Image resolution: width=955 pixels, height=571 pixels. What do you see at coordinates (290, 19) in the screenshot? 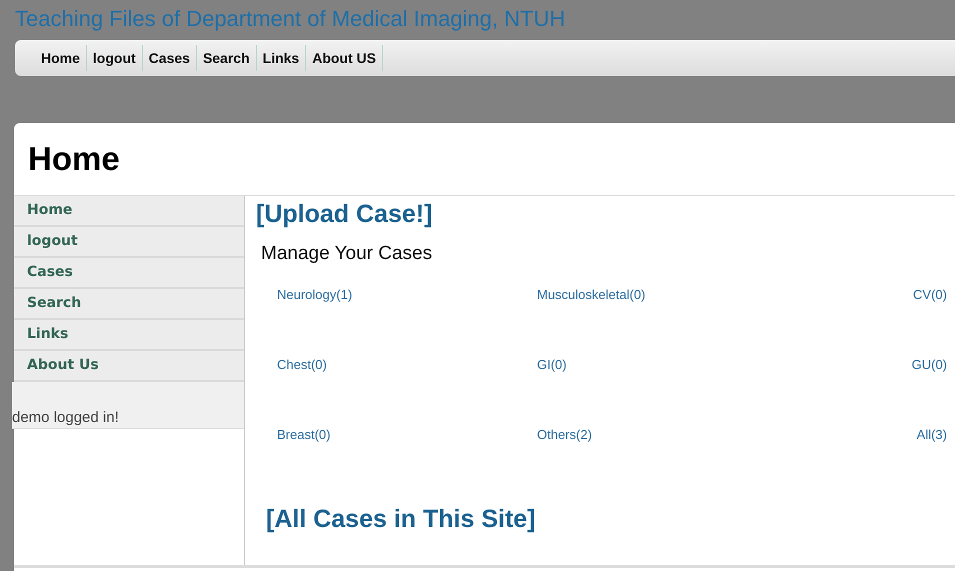
I see `site-title: Teaching Files of Department of Medical Imaging, NTUH` at bounding box center [290, 19].